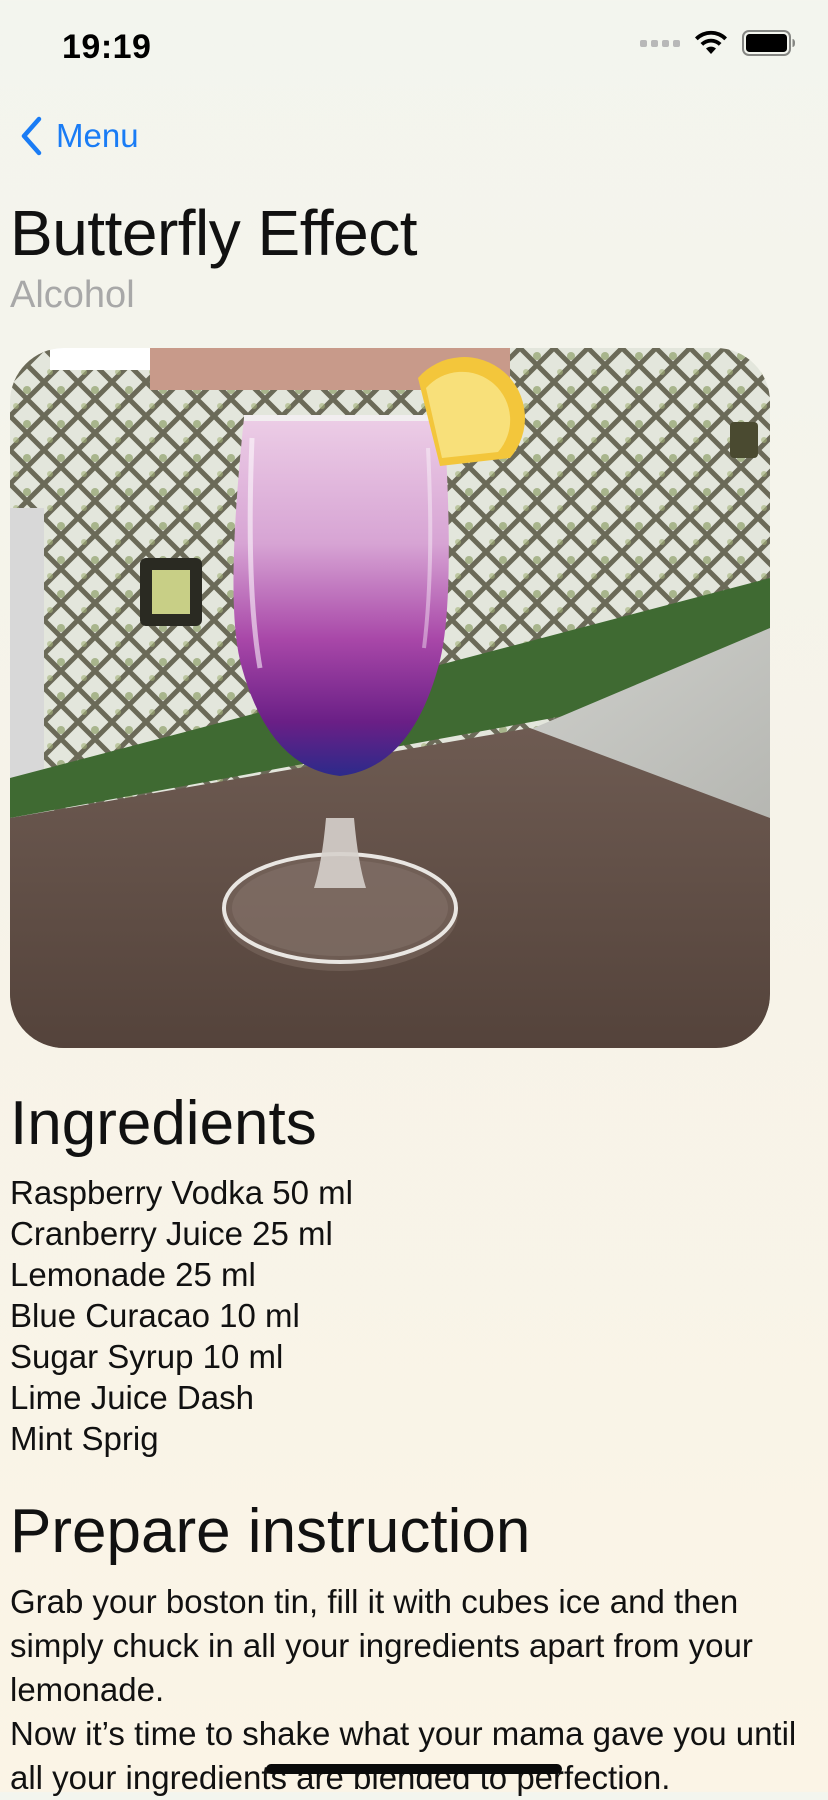 This screenshot has height=1800, width=828. Describe the element at coordinates (414, 142) in the screenshot. I see `navigation-bar: Menu` at that location.